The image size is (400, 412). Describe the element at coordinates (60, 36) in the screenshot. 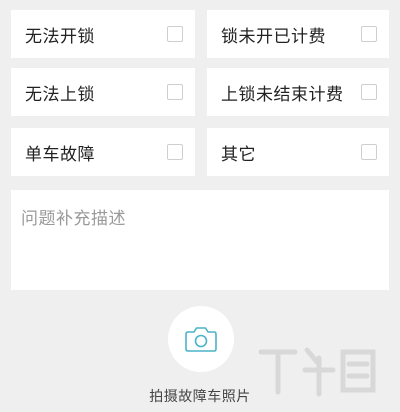

I see `option-label: 无法开锁` at that location.